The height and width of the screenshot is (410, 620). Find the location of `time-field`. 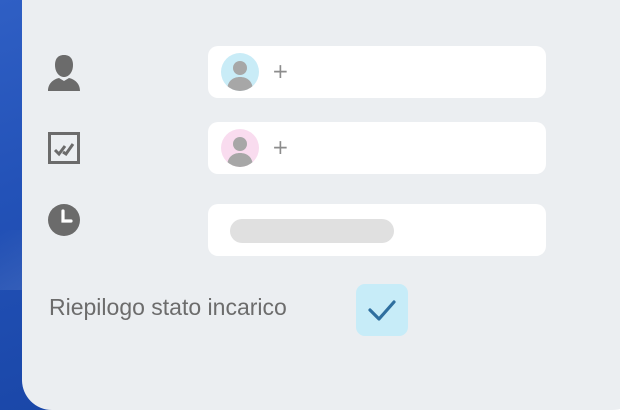

time-field is located at coordinates (377, 230).